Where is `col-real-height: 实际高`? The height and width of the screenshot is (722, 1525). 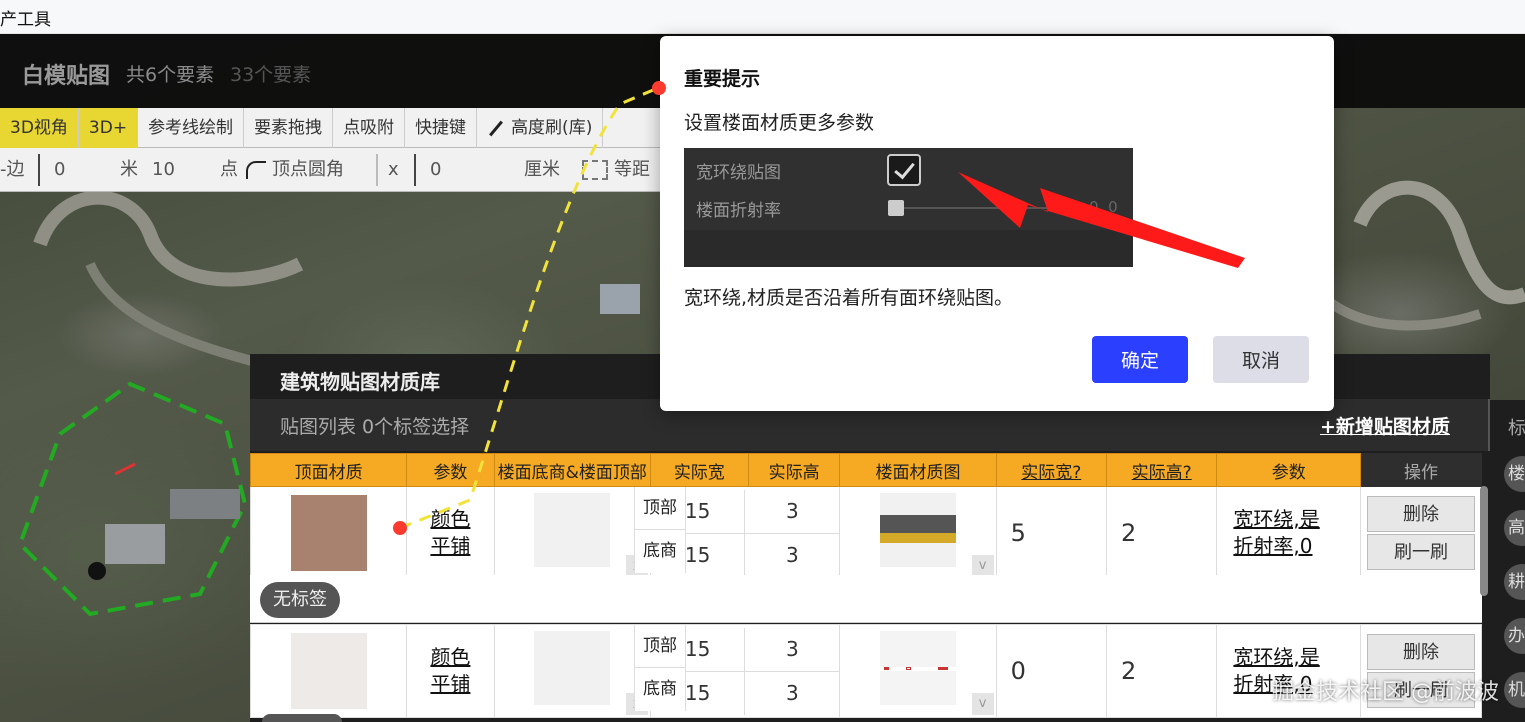 col-real-height: 实际高 is located at coordinates (794, 470).